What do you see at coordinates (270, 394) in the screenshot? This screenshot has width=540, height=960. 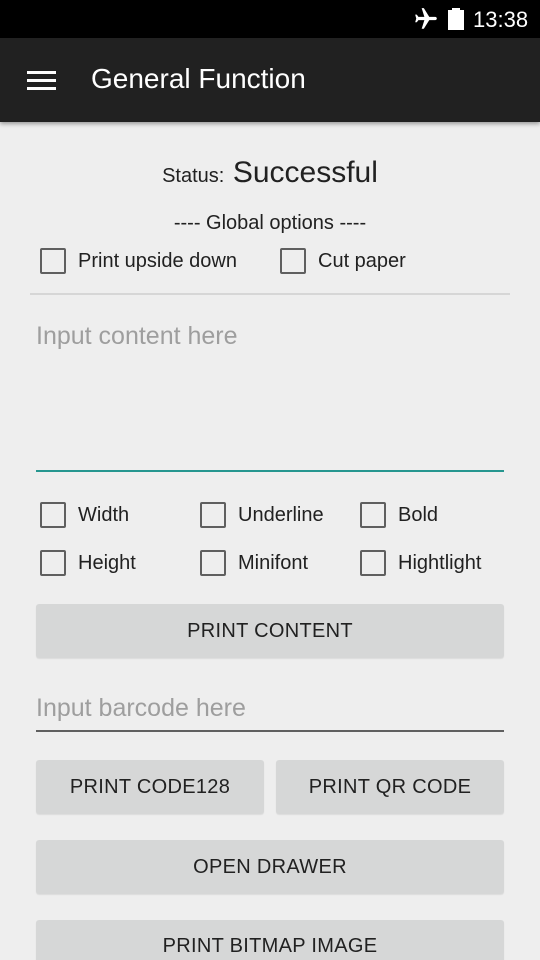 I see `content-input` at bounding box center [270, 394].